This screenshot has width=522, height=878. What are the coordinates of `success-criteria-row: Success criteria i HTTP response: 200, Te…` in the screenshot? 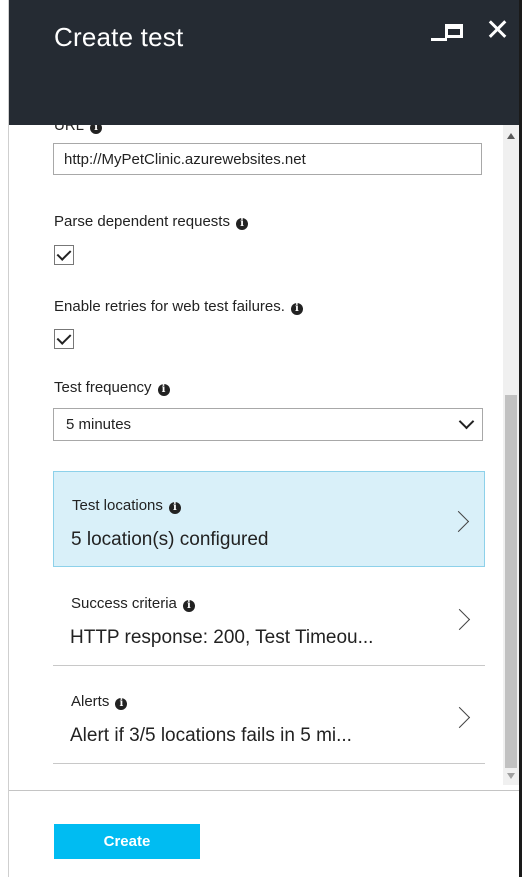 It's located at (269, 618).